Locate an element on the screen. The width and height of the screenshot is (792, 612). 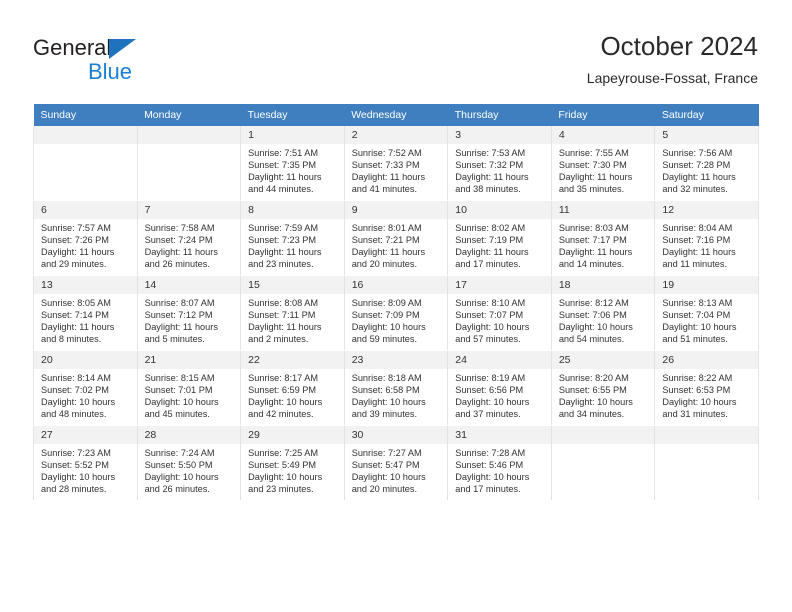
day-number: 15 is located at coordinates (292, 285).